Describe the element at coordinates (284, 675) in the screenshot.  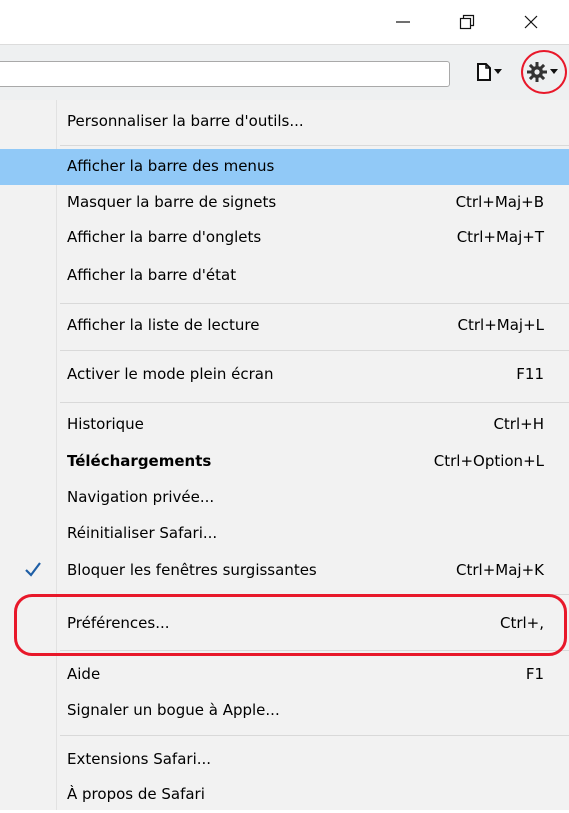
I see `menu-item-help: Aide F1` at that location.